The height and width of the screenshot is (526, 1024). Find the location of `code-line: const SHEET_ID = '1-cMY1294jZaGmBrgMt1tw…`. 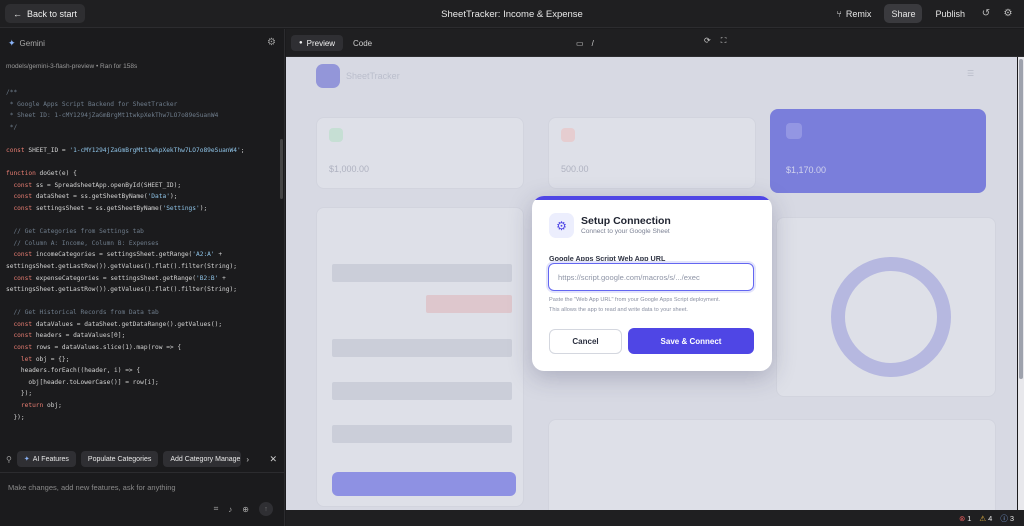

code-line: const SHEET_ID = '1-cMY1294jZaGmBrgMt1tw… is located at coordinates (125, 150).